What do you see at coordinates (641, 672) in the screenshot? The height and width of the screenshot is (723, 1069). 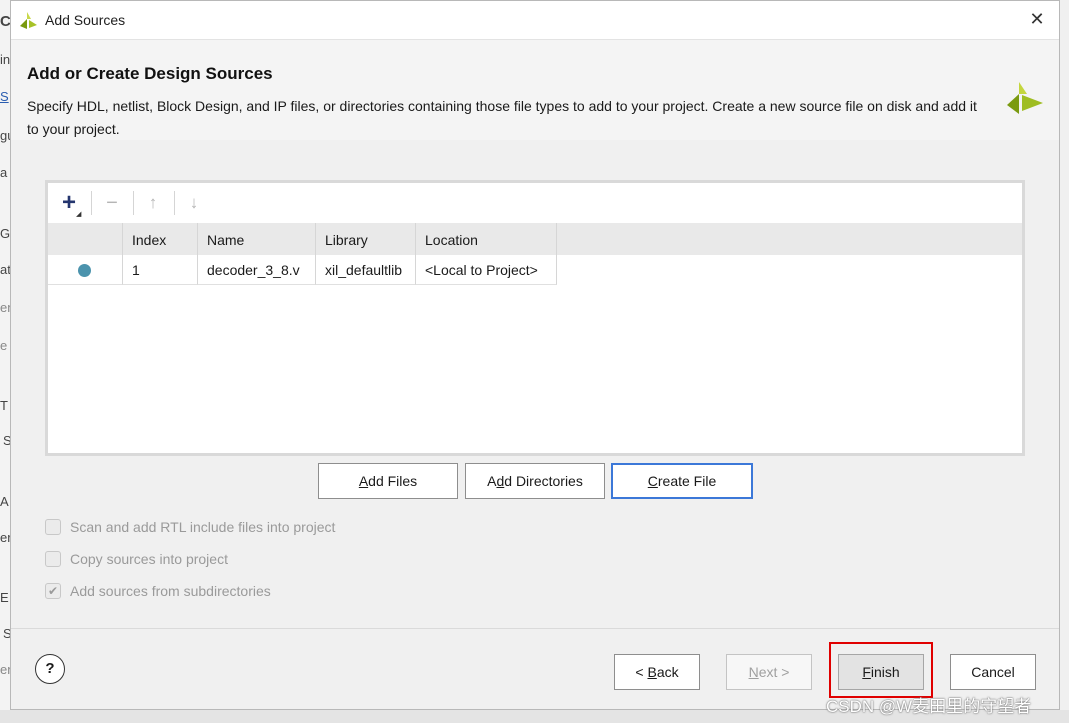 I see `button-label: <` at bounding box center [641, 672].